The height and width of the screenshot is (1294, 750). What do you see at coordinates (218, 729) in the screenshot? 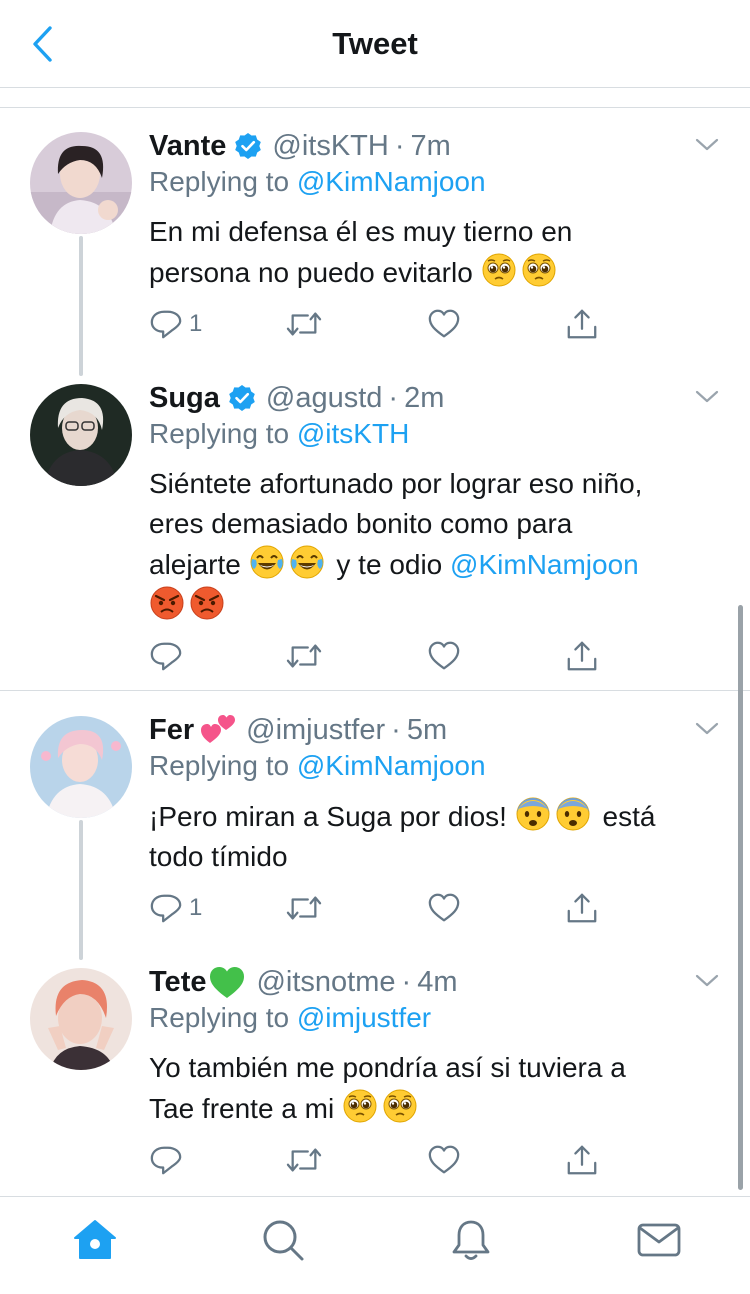
I see `two-hearts-emoji-icon` at bounding box center [218, 729].